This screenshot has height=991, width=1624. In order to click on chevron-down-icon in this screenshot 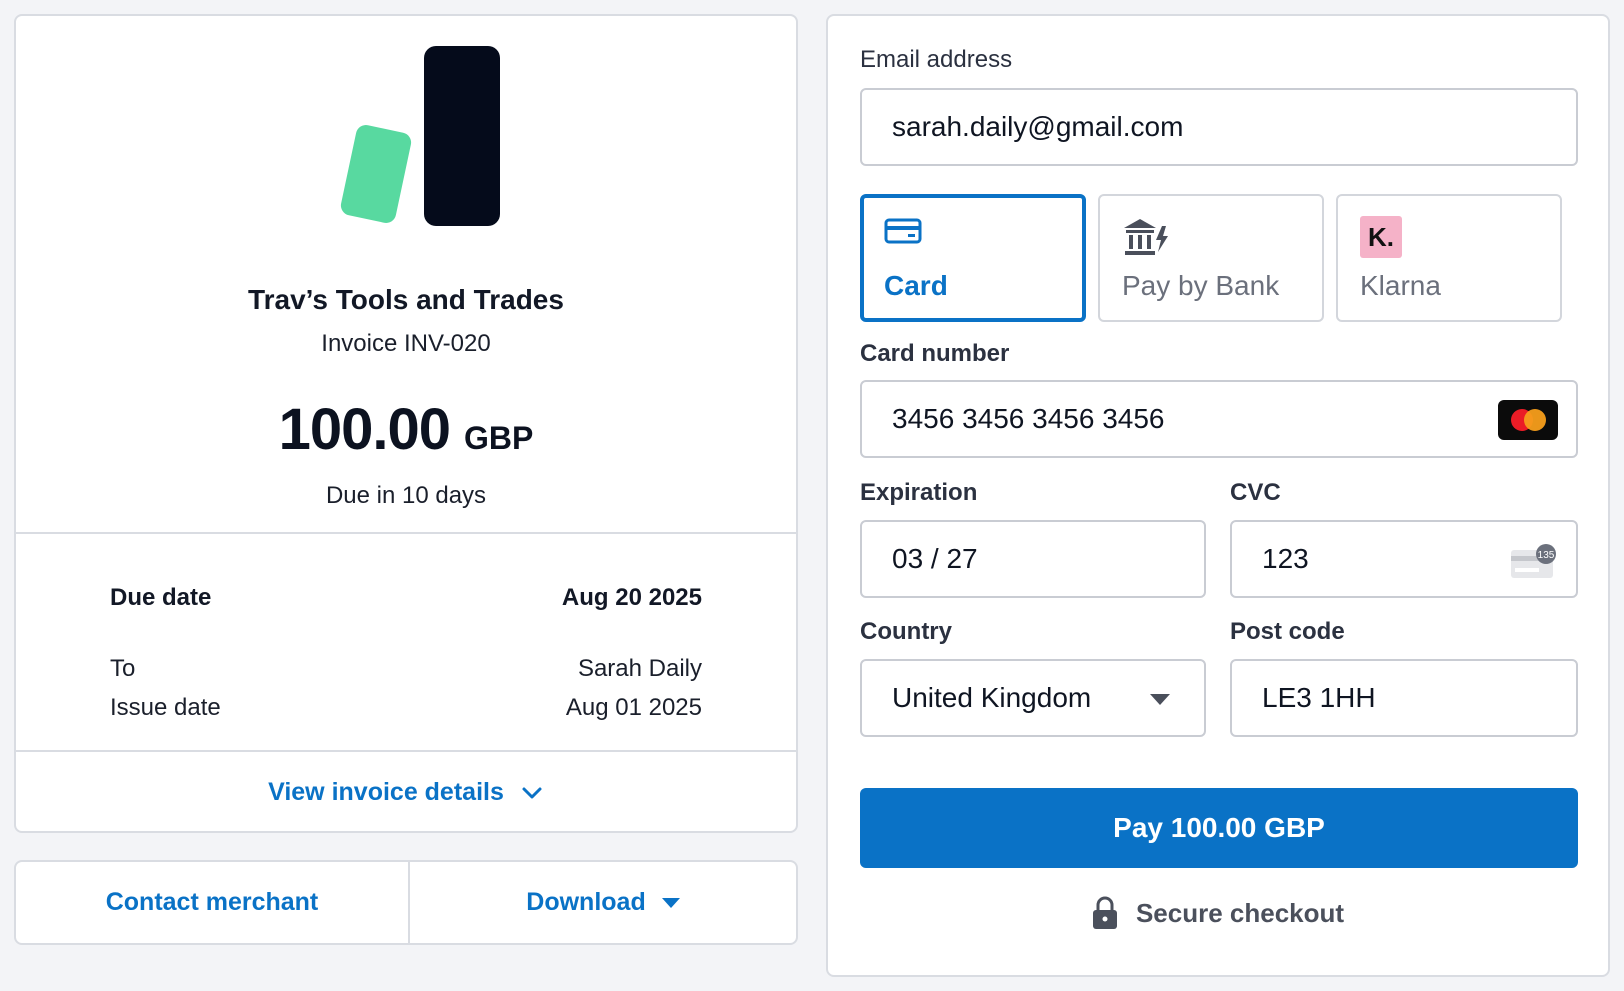, I will do `click(532, 792)`.